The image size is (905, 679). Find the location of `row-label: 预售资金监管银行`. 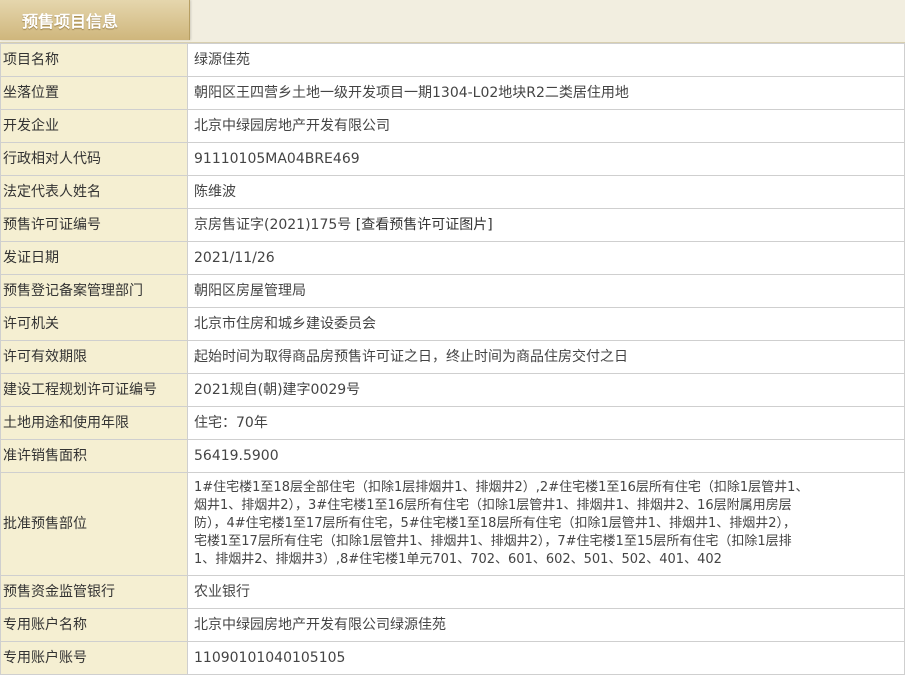

row-label: 预售资金监管银行 is located at coordinates (94, 592).